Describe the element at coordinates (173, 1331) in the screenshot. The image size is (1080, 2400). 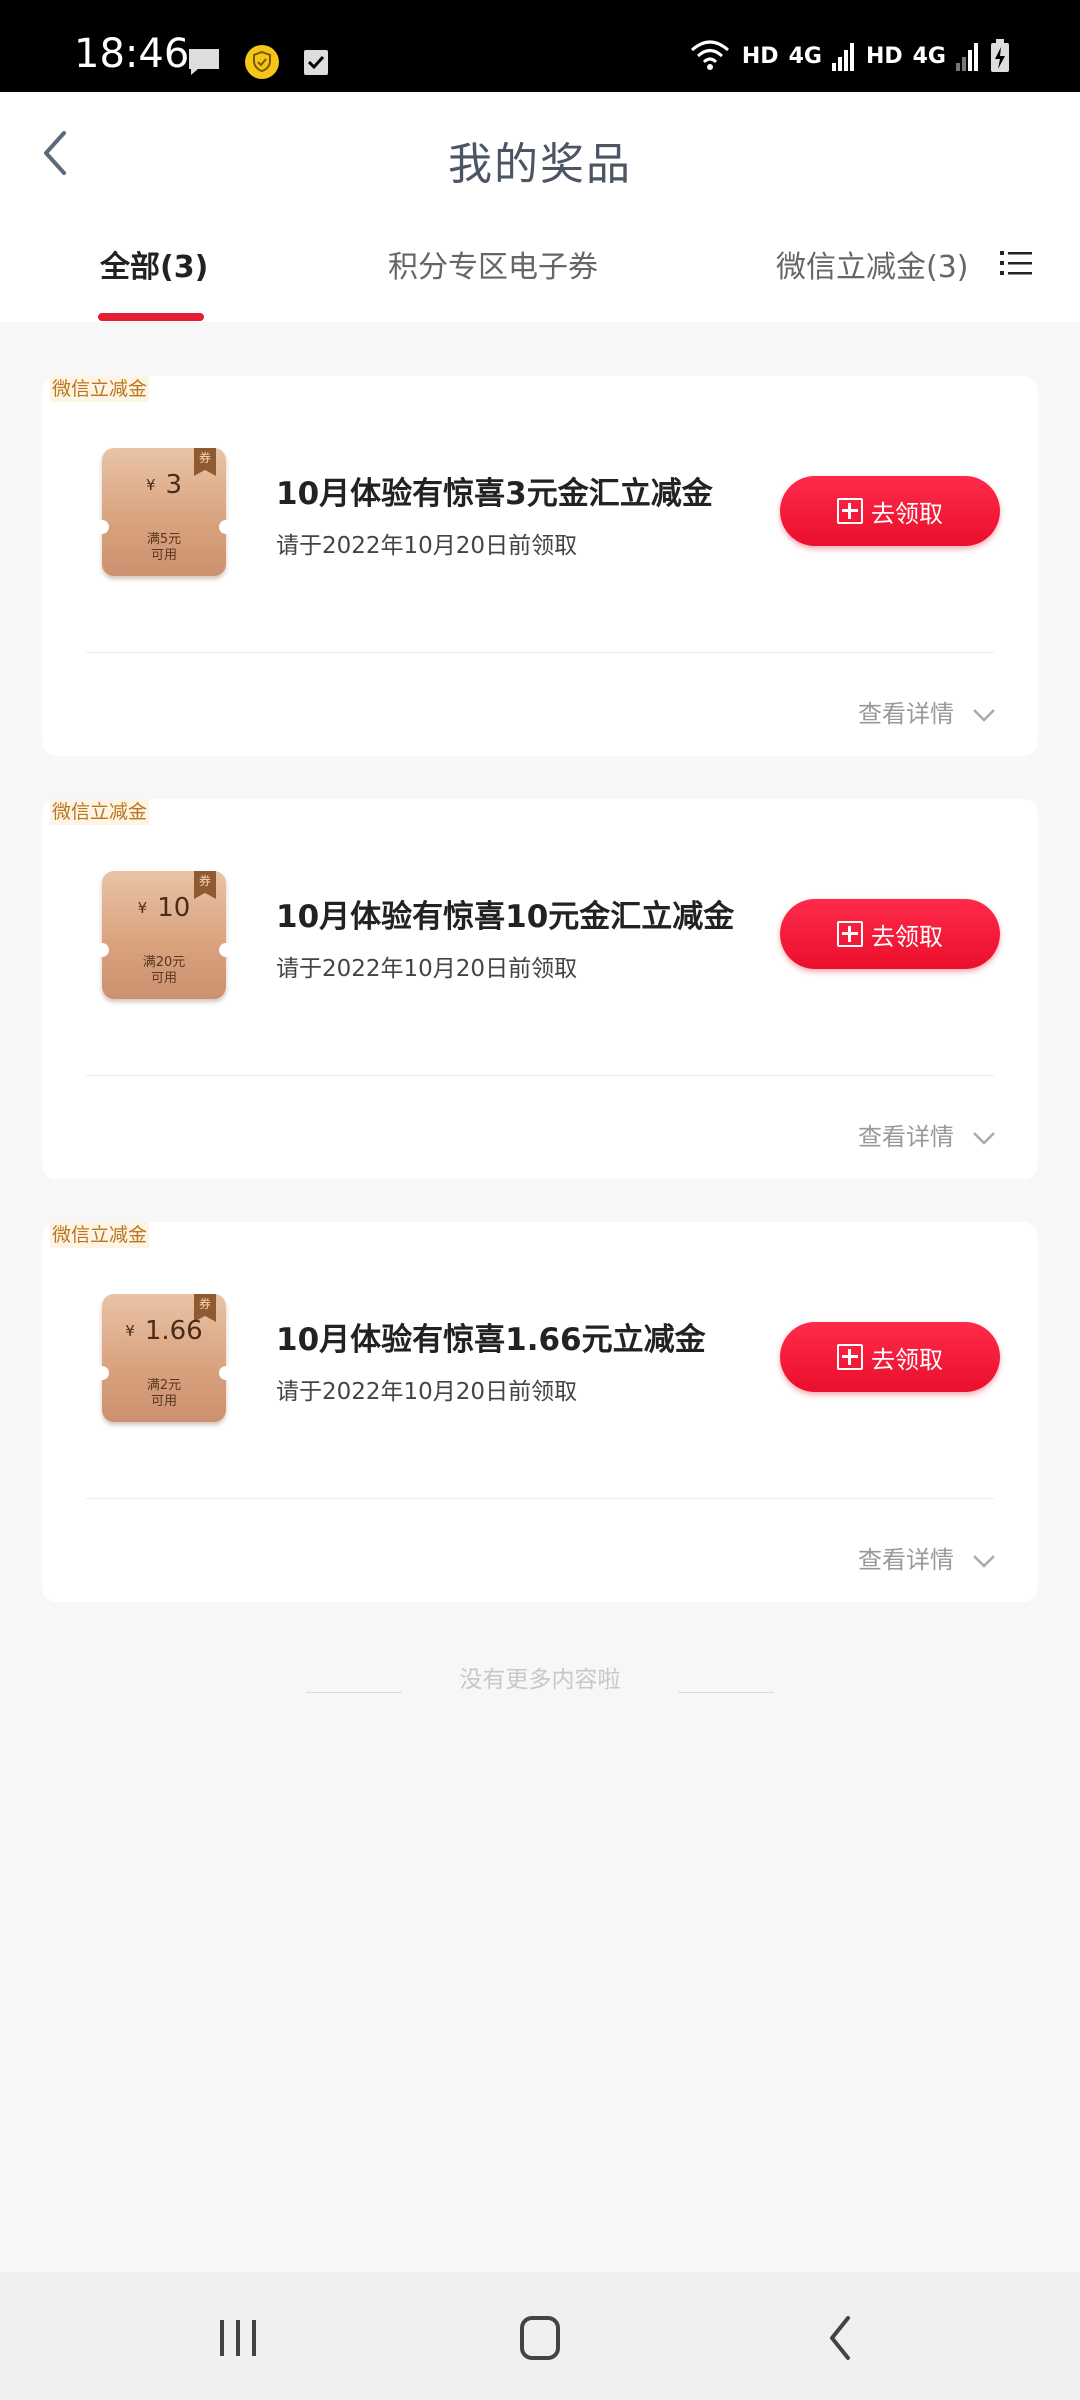
I see `coupon-amount: 1.66` at that location.